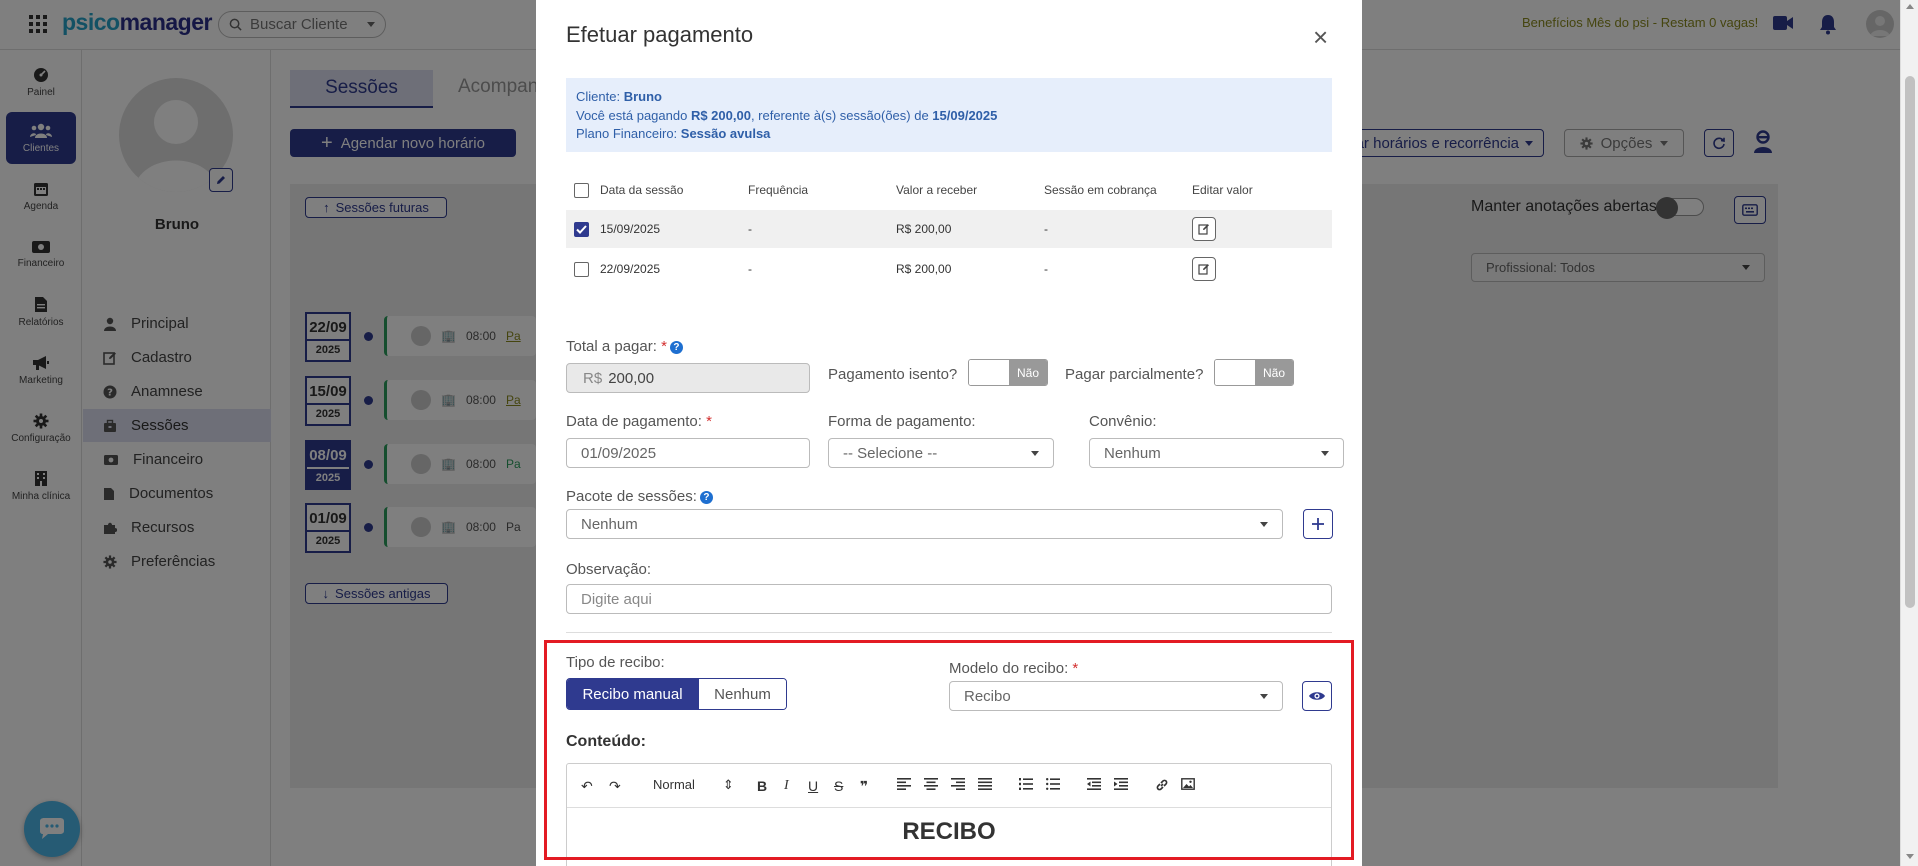 This screenshot has height=866, width=1918. What do you see at coordinates (1222, 190) in the screenshot?
I see `col-header-edit: Editar valor` at bounding box center [1222, 190].